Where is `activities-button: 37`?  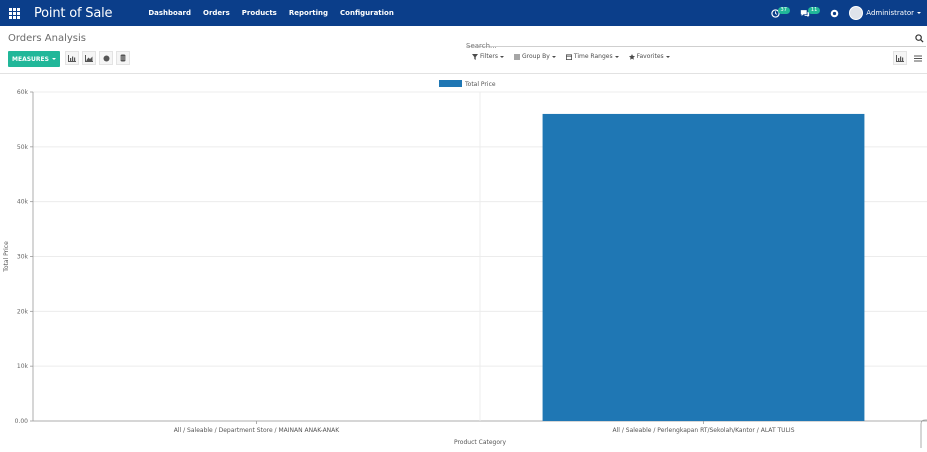
activities-button: 37 is located at coordinates (780, 12).